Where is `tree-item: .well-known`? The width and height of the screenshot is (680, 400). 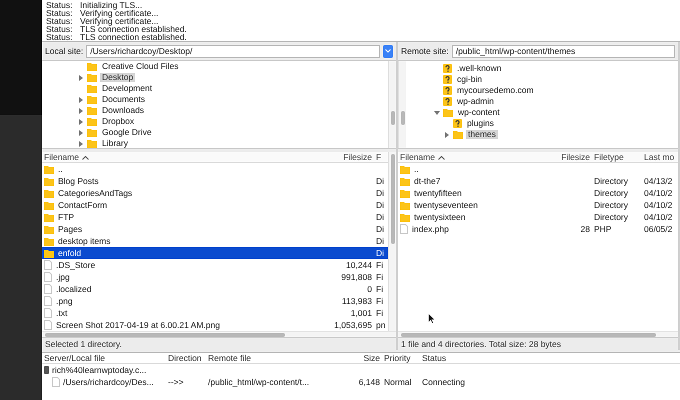 tree-item: .well-known is located at coordinates (479, 68).